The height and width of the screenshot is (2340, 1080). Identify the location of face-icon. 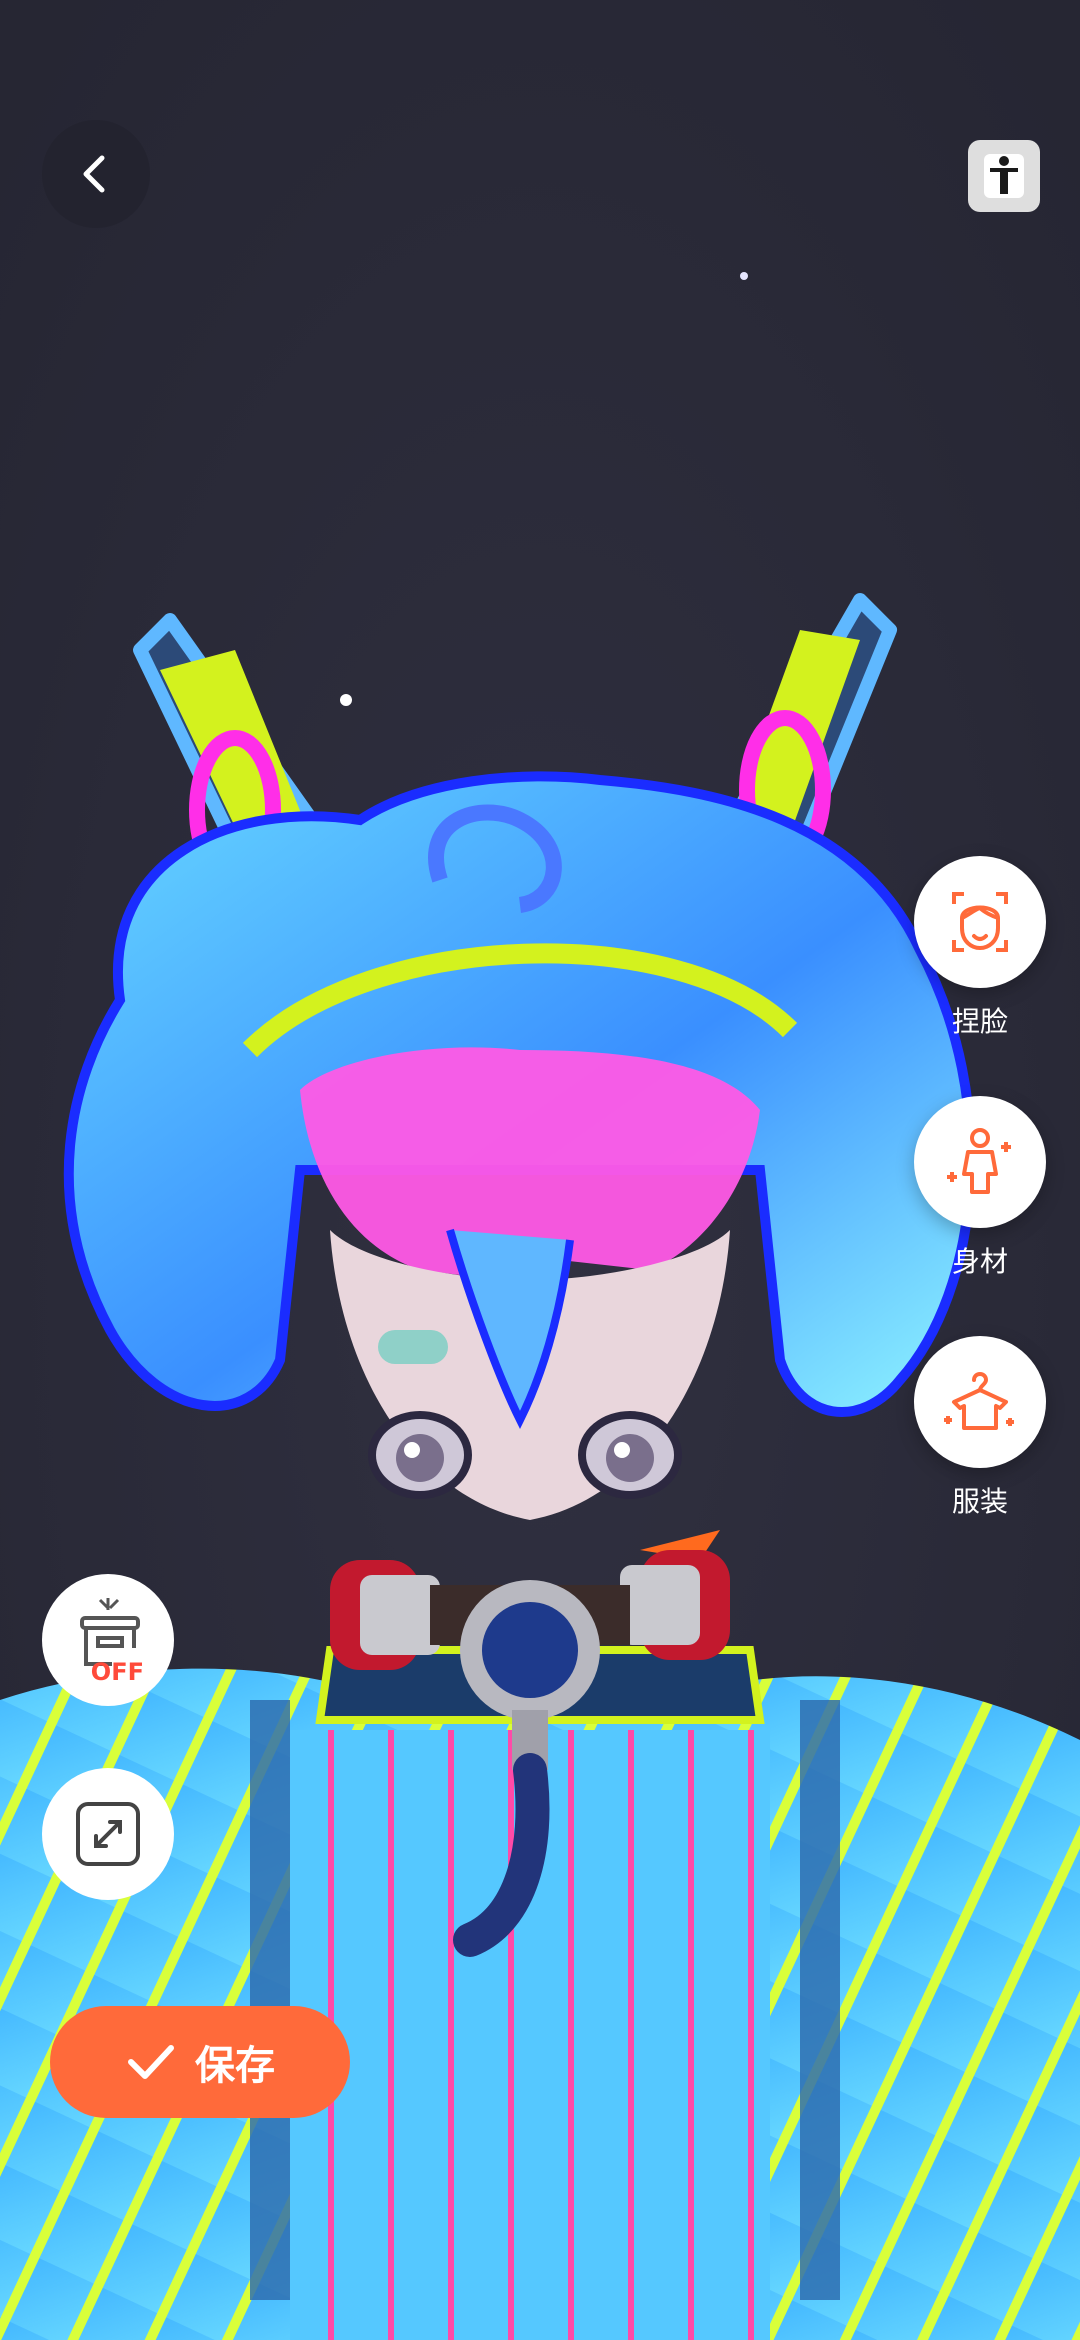
(980, 922).